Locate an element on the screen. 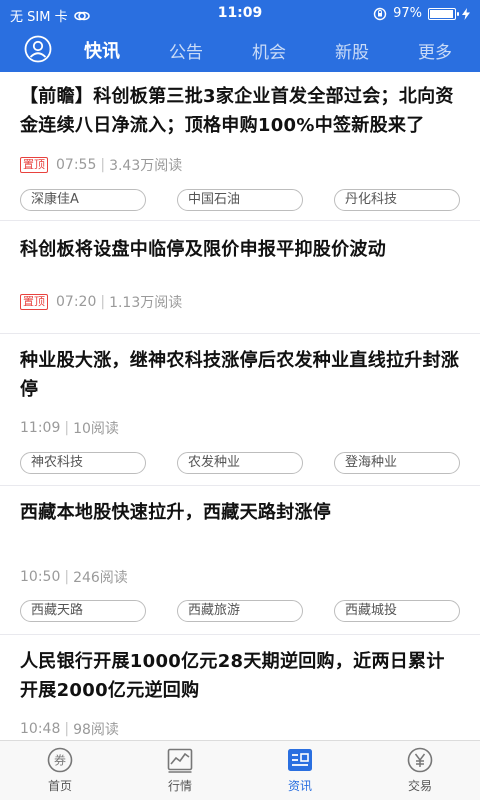  news-time: 10:48 is located at coordinates (40, 729).